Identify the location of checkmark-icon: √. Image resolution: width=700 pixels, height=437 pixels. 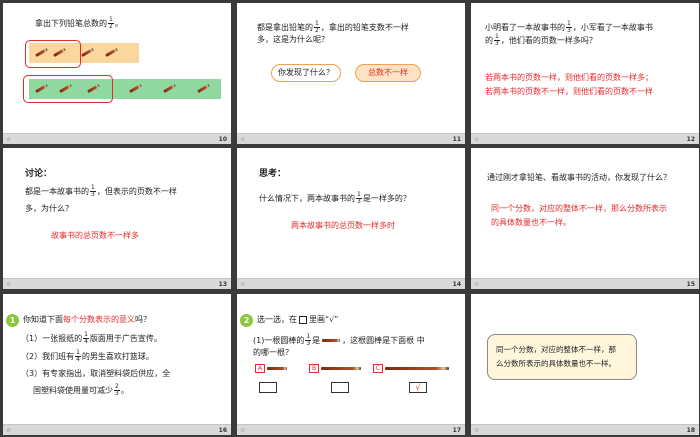
(418, 387).